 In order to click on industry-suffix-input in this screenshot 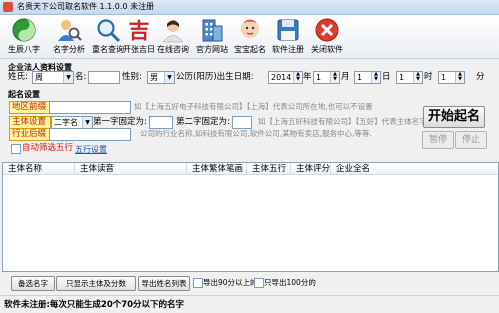, I will do `click(90, 134)`.